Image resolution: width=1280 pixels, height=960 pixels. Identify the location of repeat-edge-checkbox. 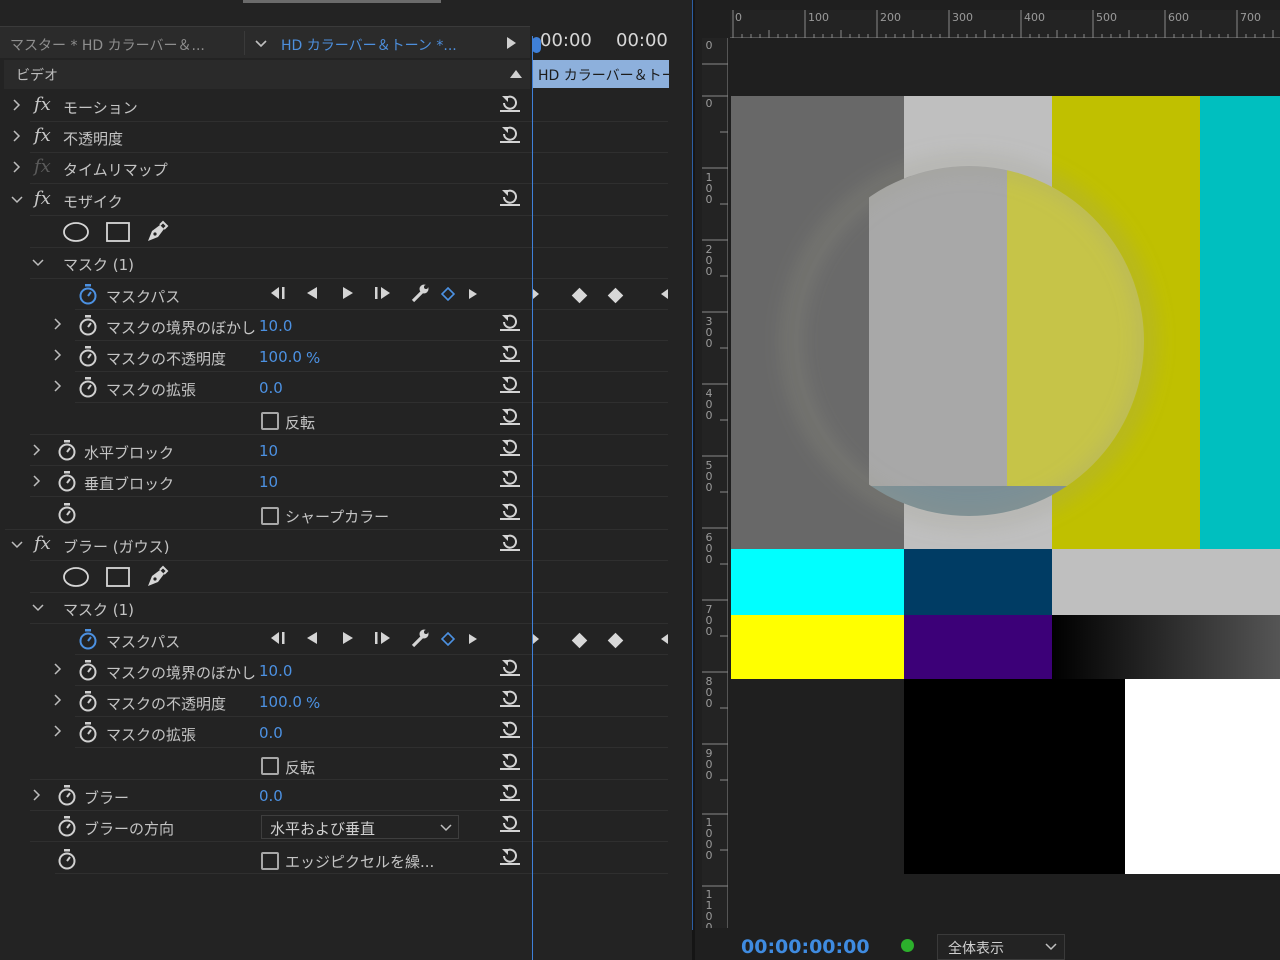
(270, 861).